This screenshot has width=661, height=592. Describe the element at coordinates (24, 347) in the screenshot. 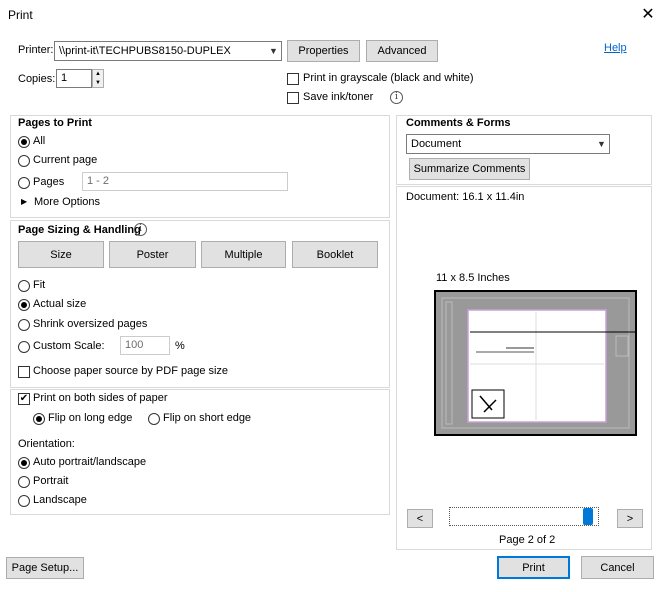

I see `custom-scale-radio` at that location.